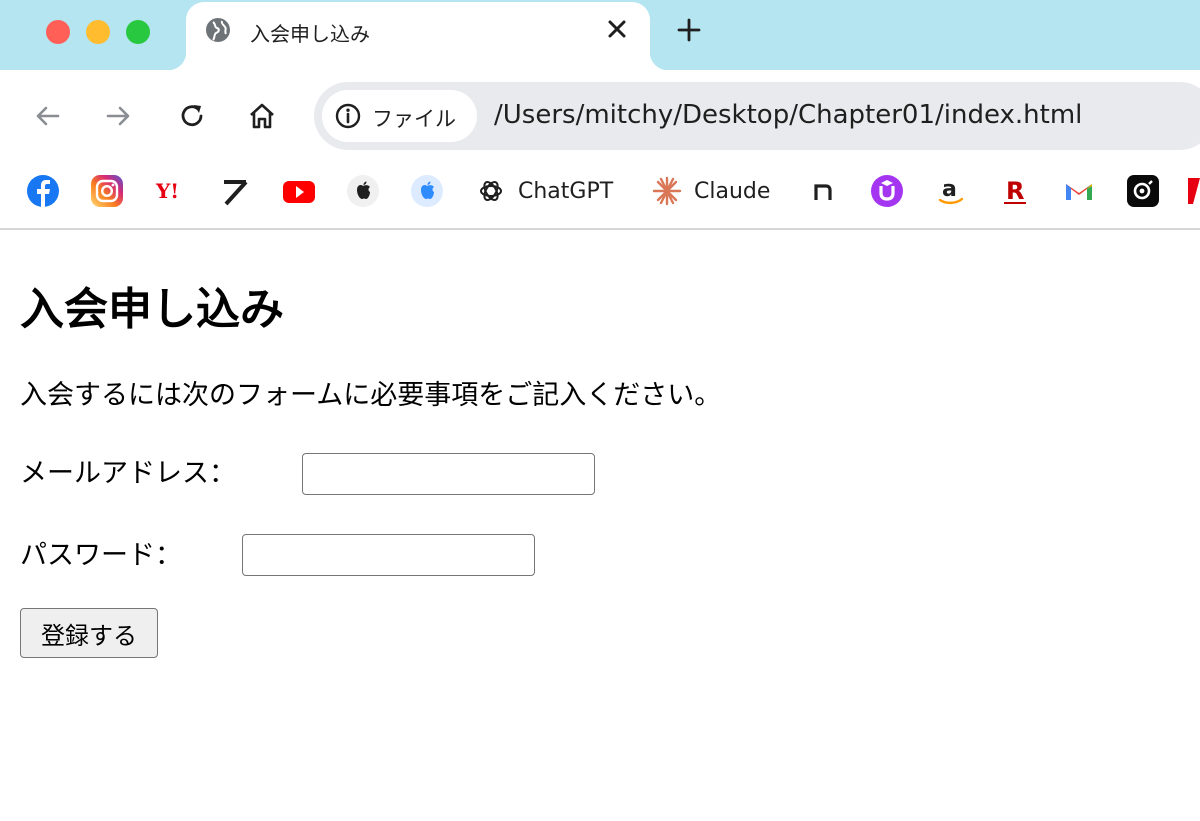 Image resolution: width=1200 pixels, height=821 pixels. I want to click on page-title: 入会申し込み, so click(152, 309).